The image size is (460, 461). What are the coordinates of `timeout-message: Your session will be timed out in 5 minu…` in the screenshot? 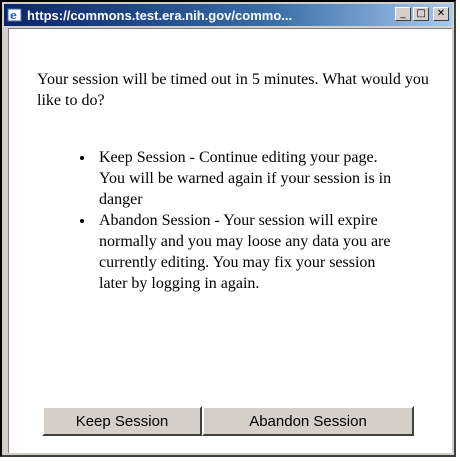 It's located at (233, 90).